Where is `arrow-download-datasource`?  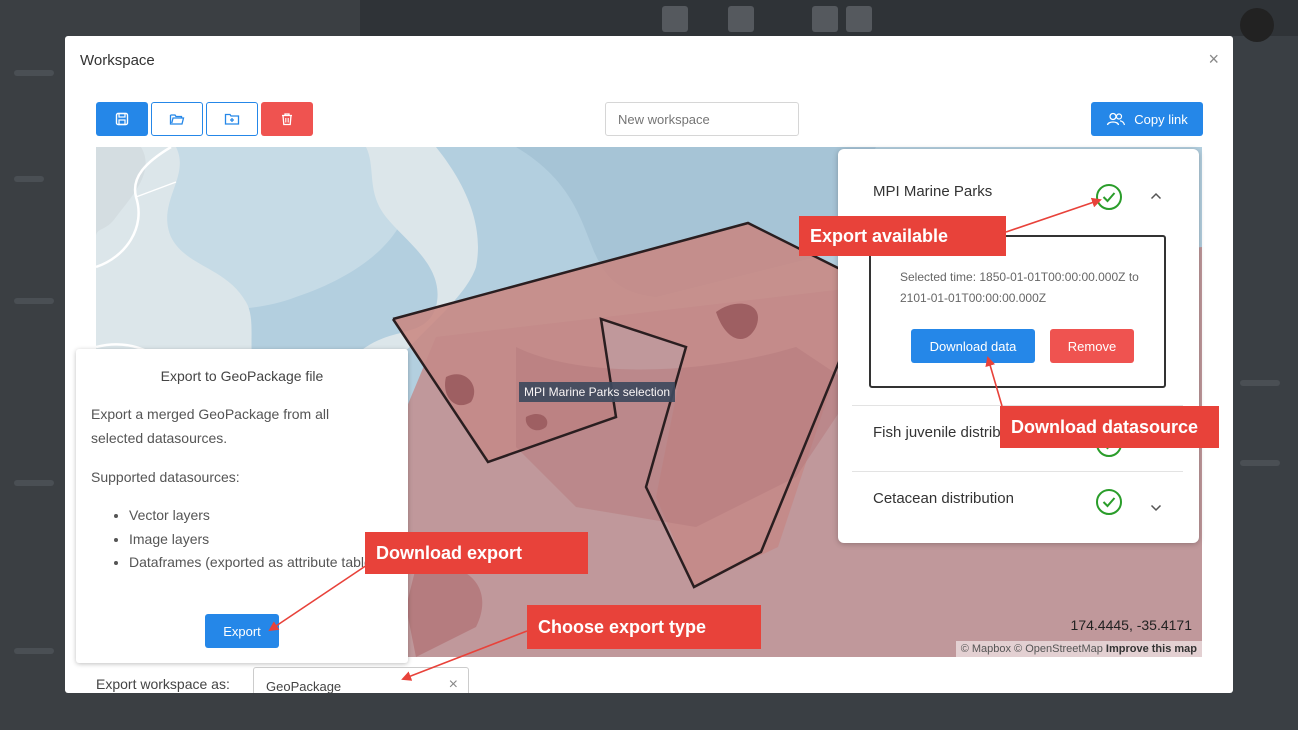 arrow-download-datasource is located at coordinates (994, 381).